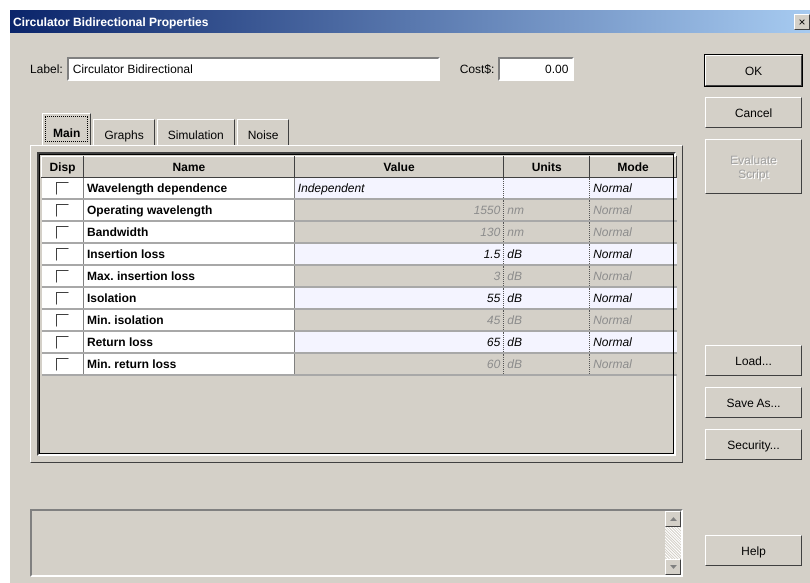 The height and width of the screenshot is (583, 810). I want to click on tab: Noise, so click(263, 132).